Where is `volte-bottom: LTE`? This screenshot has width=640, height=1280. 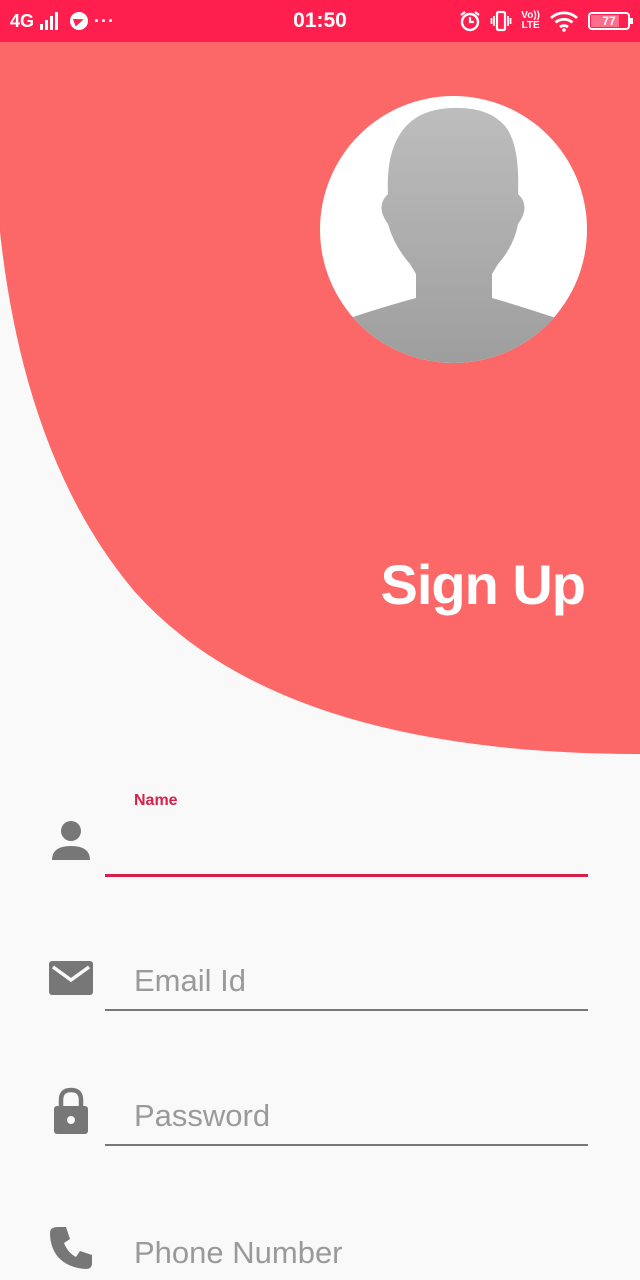 volte-bottom: LTE is located at coordinates (530, 25).